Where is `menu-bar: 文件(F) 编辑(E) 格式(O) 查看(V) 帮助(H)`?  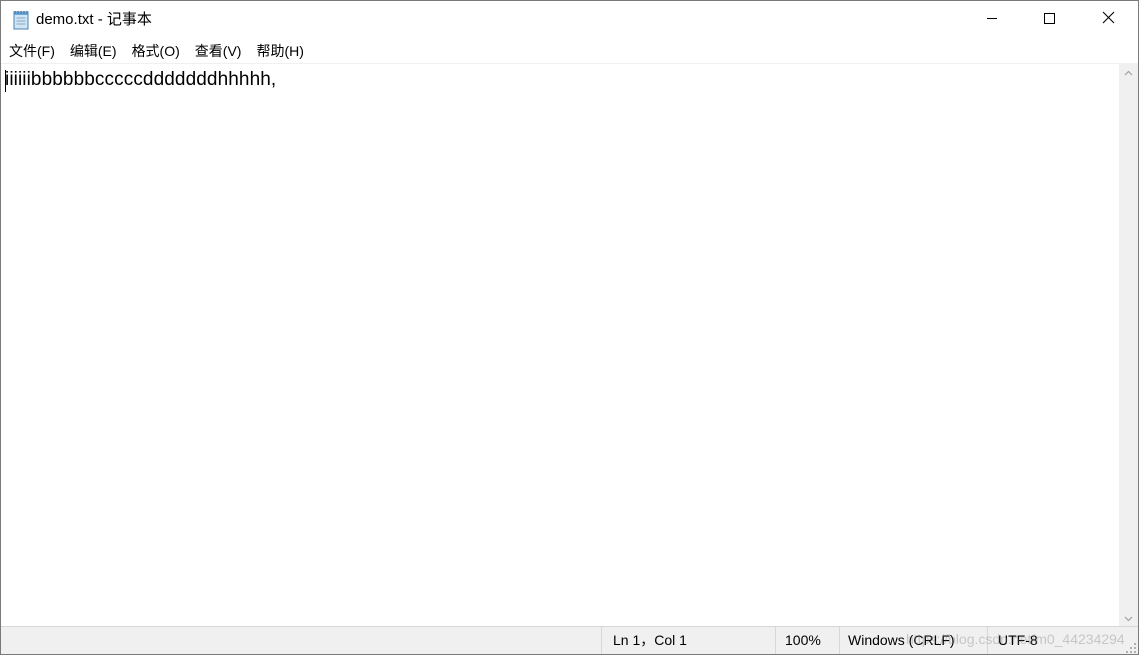
menu-bar: 文件(F) 编辑(E) 格式(O) 查看(V) 帮助(H) is located at coordinates (569, 51).